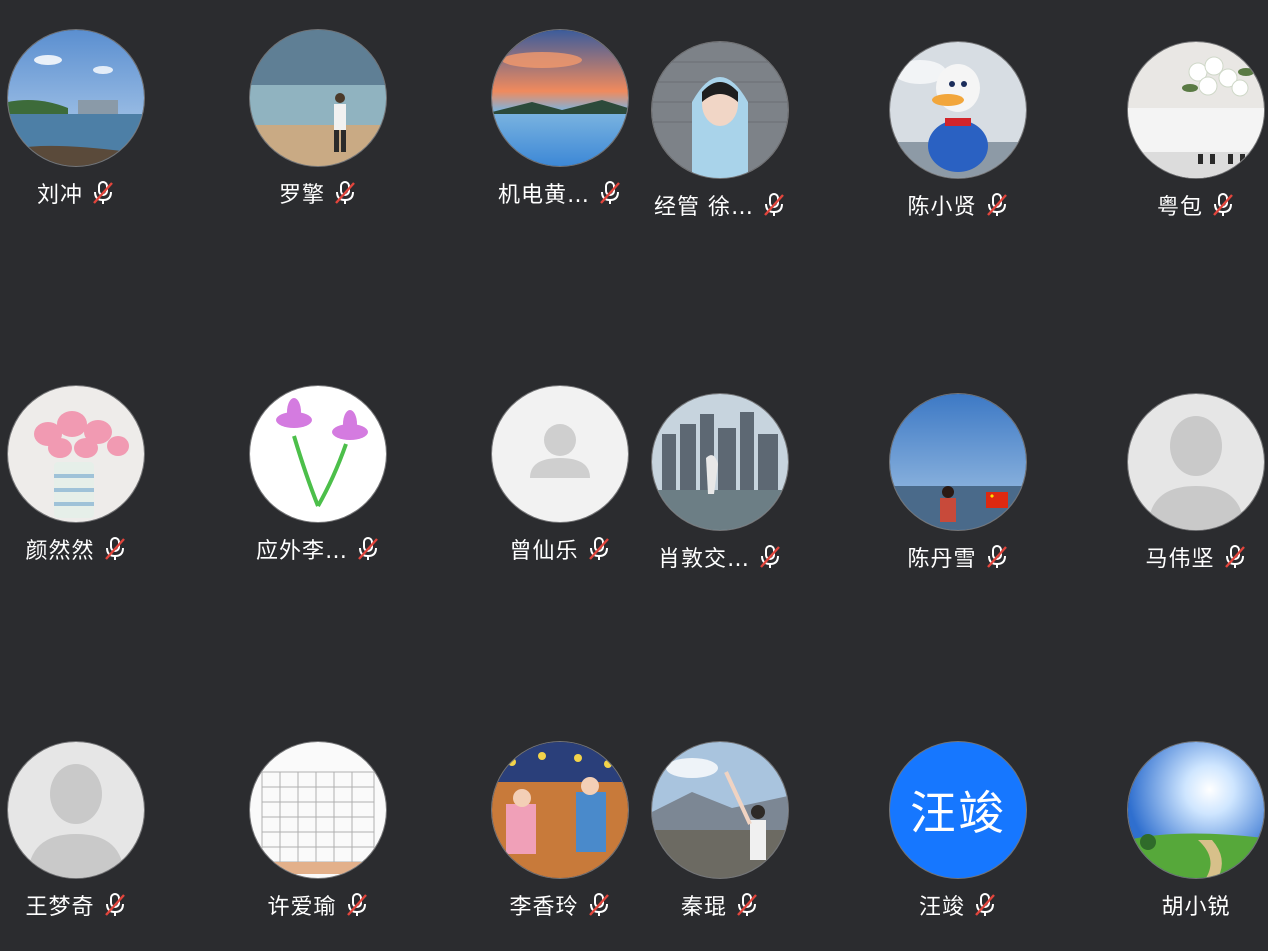  I want to click on participant-tile: 陈丹雪, so click(958, 494).